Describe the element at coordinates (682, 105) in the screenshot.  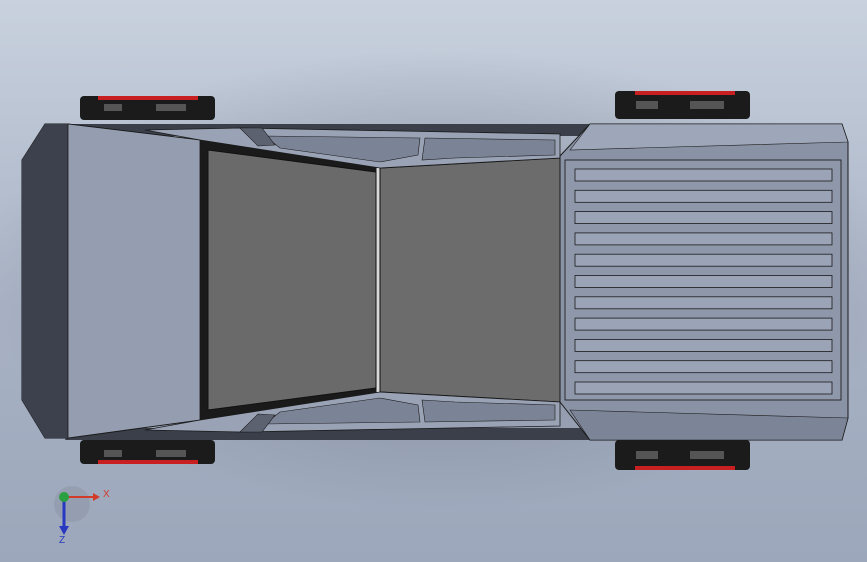
I see `wheel-rear-left` at that location.